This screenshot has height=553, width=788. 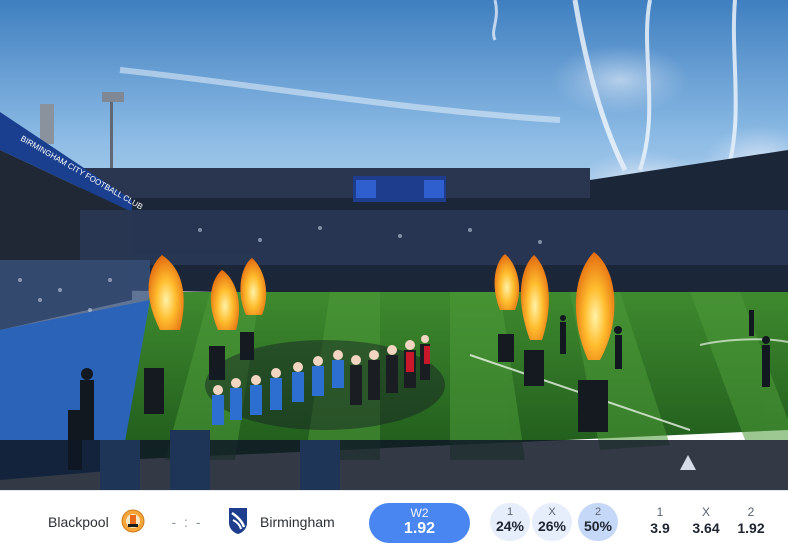 What do you see at coordinates (238, 521) in the screenshot?
I see `birmingham-crest-icon` at bounding box center [238, 521].